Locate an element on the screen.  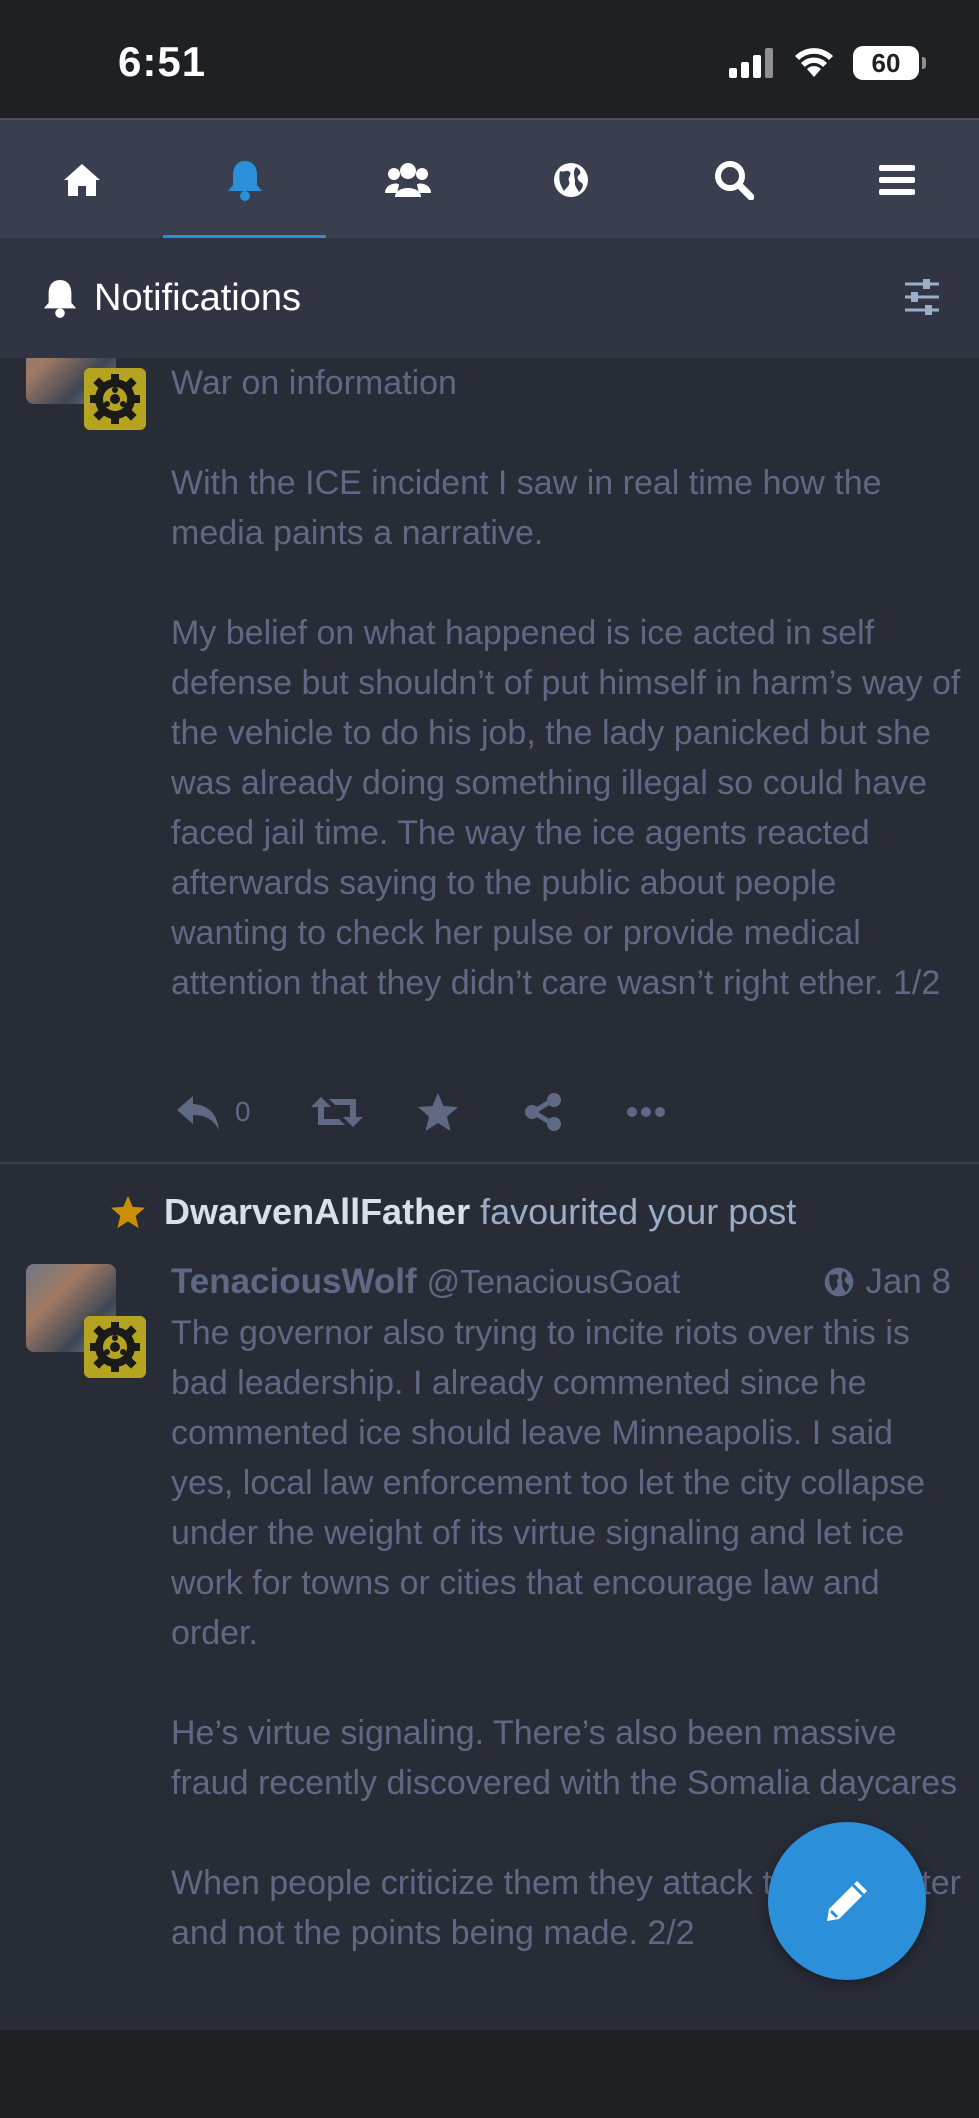
post-date: Jan 8 is located at coordinates (908, 1282).